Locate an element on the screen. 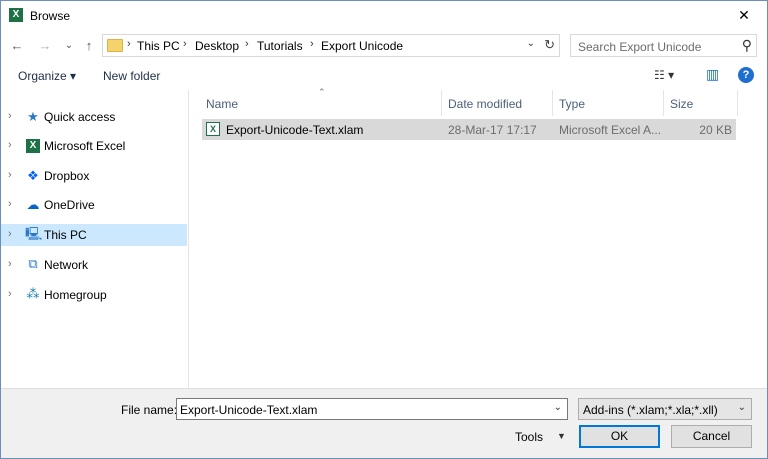 This screenshot has width=768, height=459. file-name: Export-Unicode-Text.xlam is located at coordinates (295, 130).